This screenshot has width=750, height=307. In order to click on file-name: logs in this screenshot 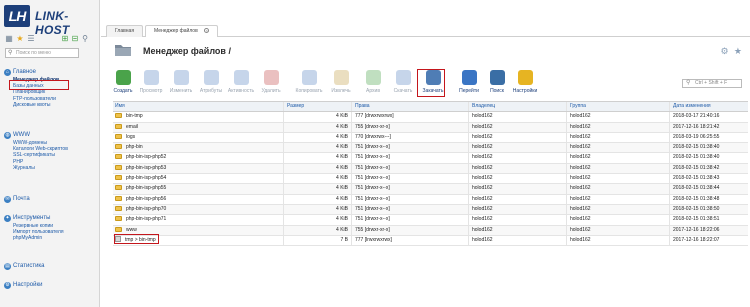, I will do `click(131, 136)`.